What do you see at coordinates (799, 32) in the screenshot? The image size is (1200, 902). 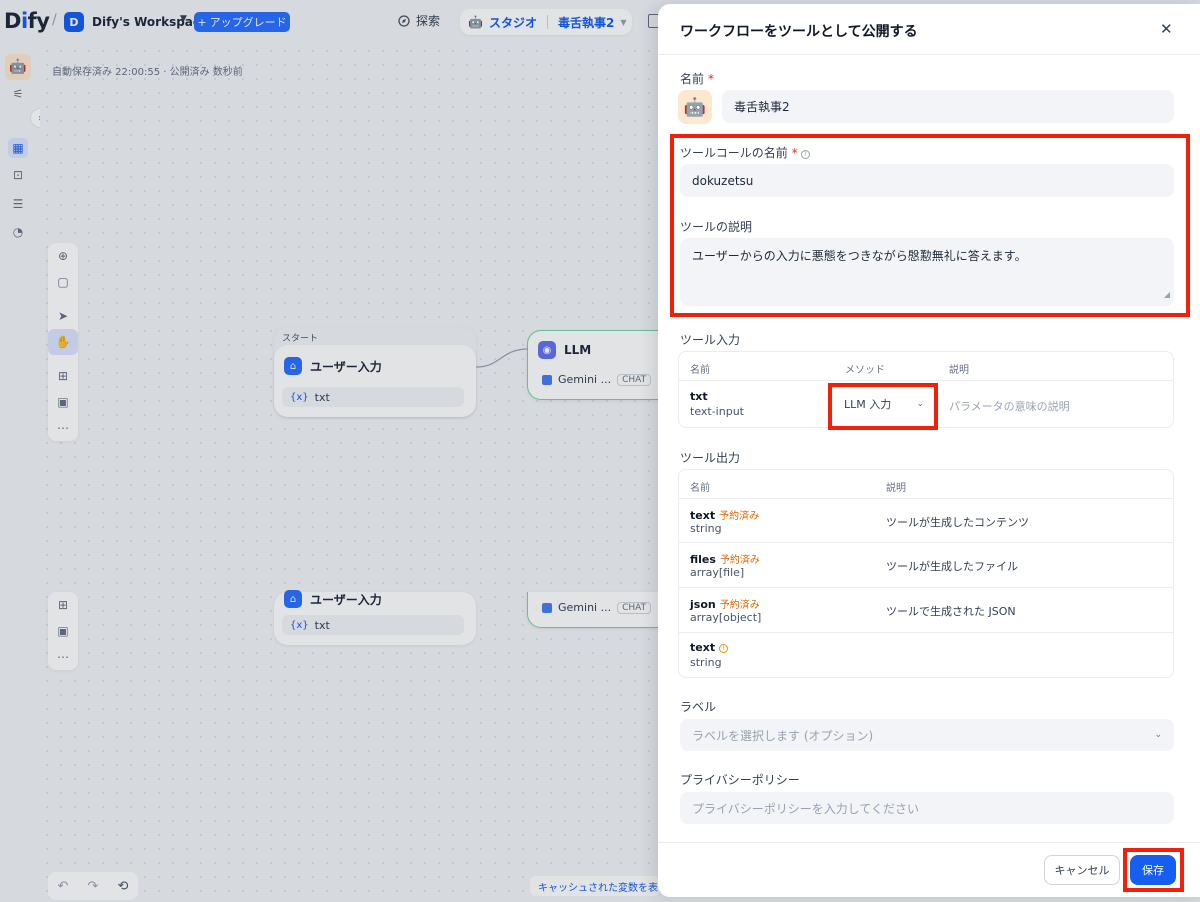 I see `panel-title: ワークフローをツールとして公開する` at bounding box center [799, 32].